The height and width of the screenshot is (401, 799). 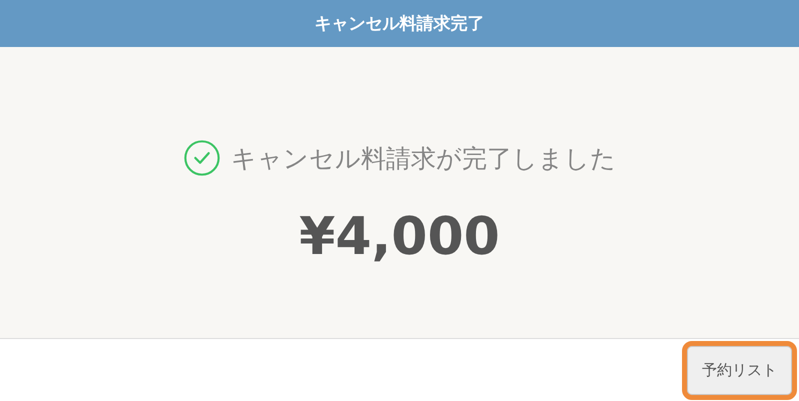 What do you see at coordinates (202, 158) in the screenshot?
I see `check-circle-icon` at bounding box center [202, 158].